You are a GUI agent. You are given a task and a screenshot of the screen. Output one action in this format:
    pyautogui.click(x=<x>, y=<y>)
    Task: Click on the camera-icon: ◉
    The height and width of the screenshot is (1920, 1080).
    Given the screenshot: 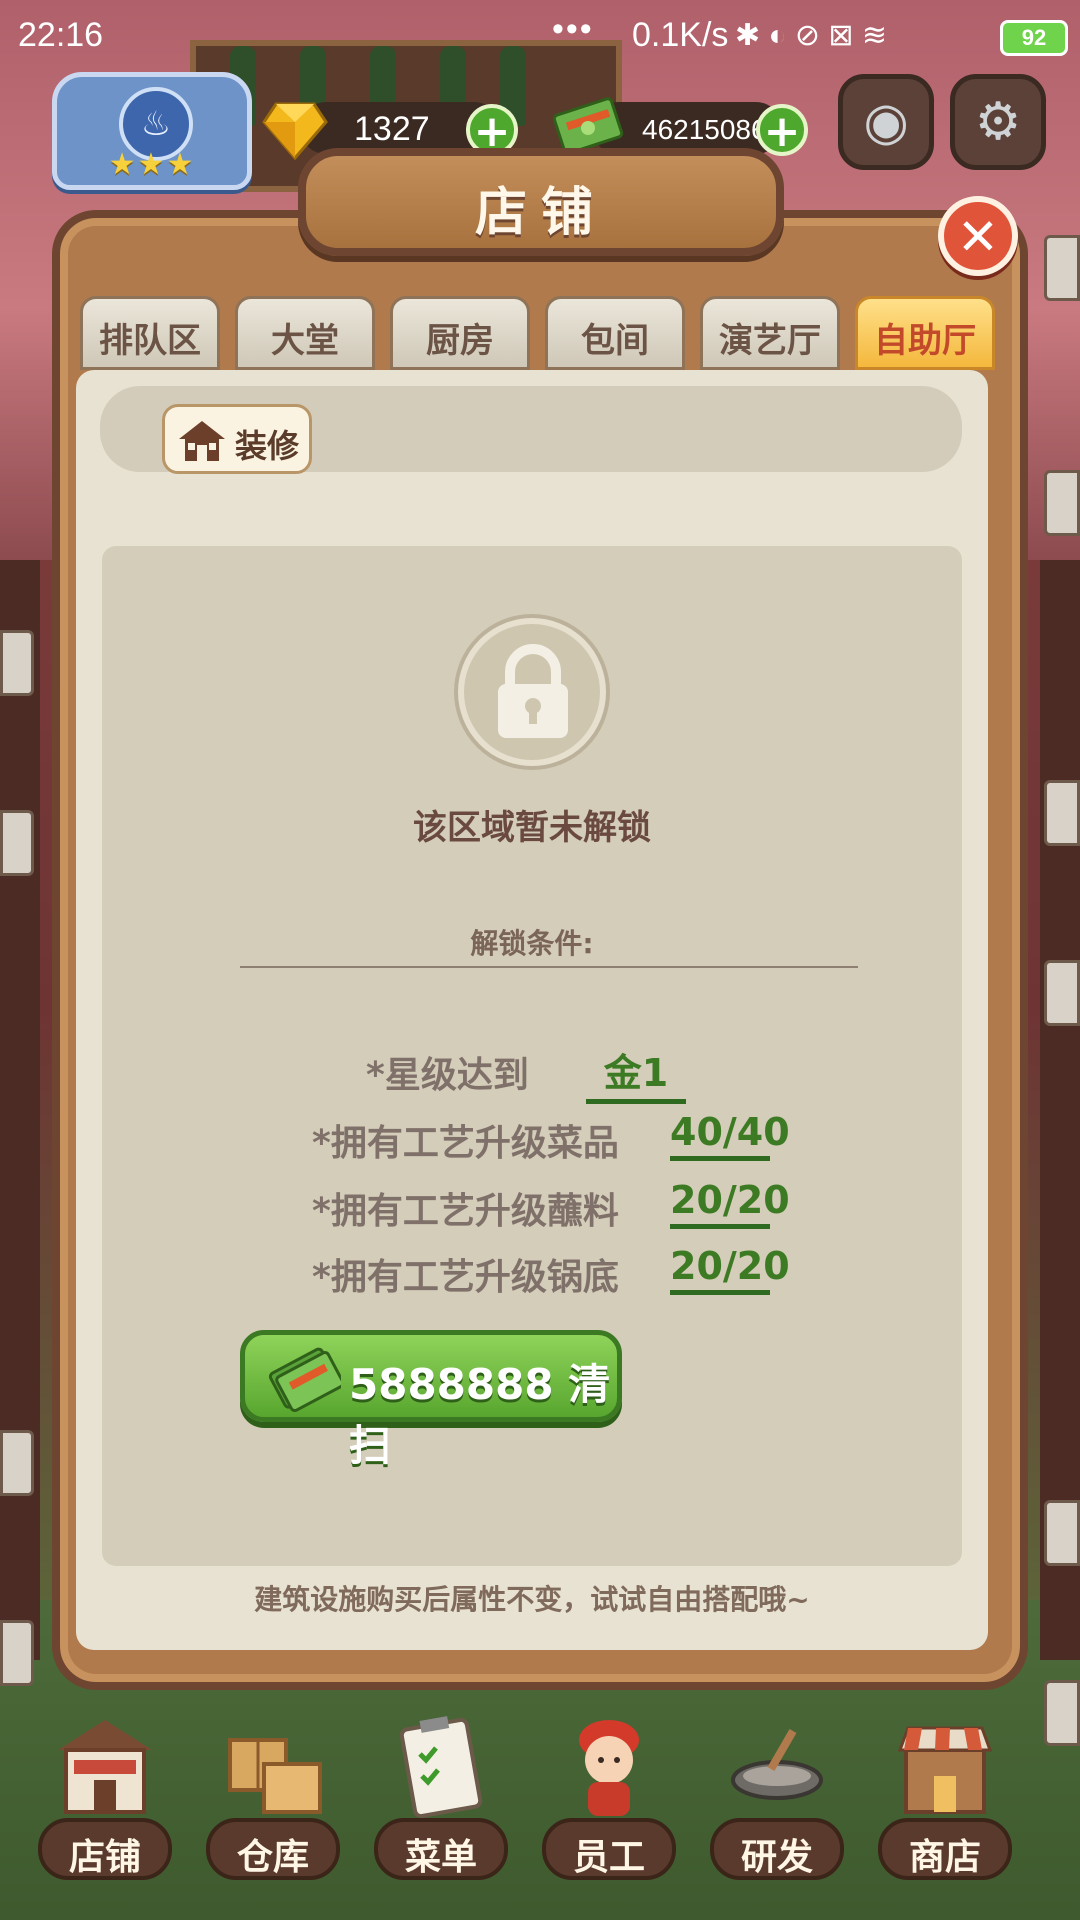 What is the action you would take?
    pyautogui.click(x=886, y=122)
    